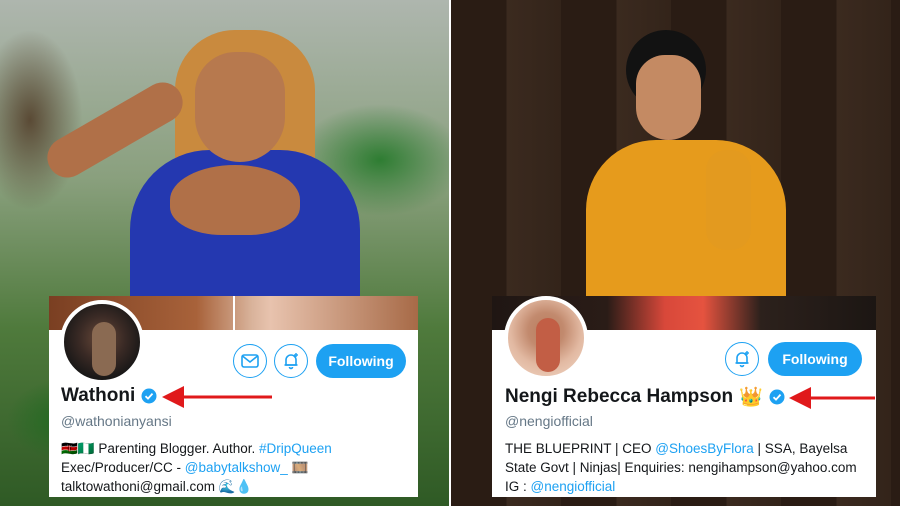 This screenshot has width=900, height=506. Describe the element at coordinates (728, 200) in the screenshot. I see `person-arm` at that location.